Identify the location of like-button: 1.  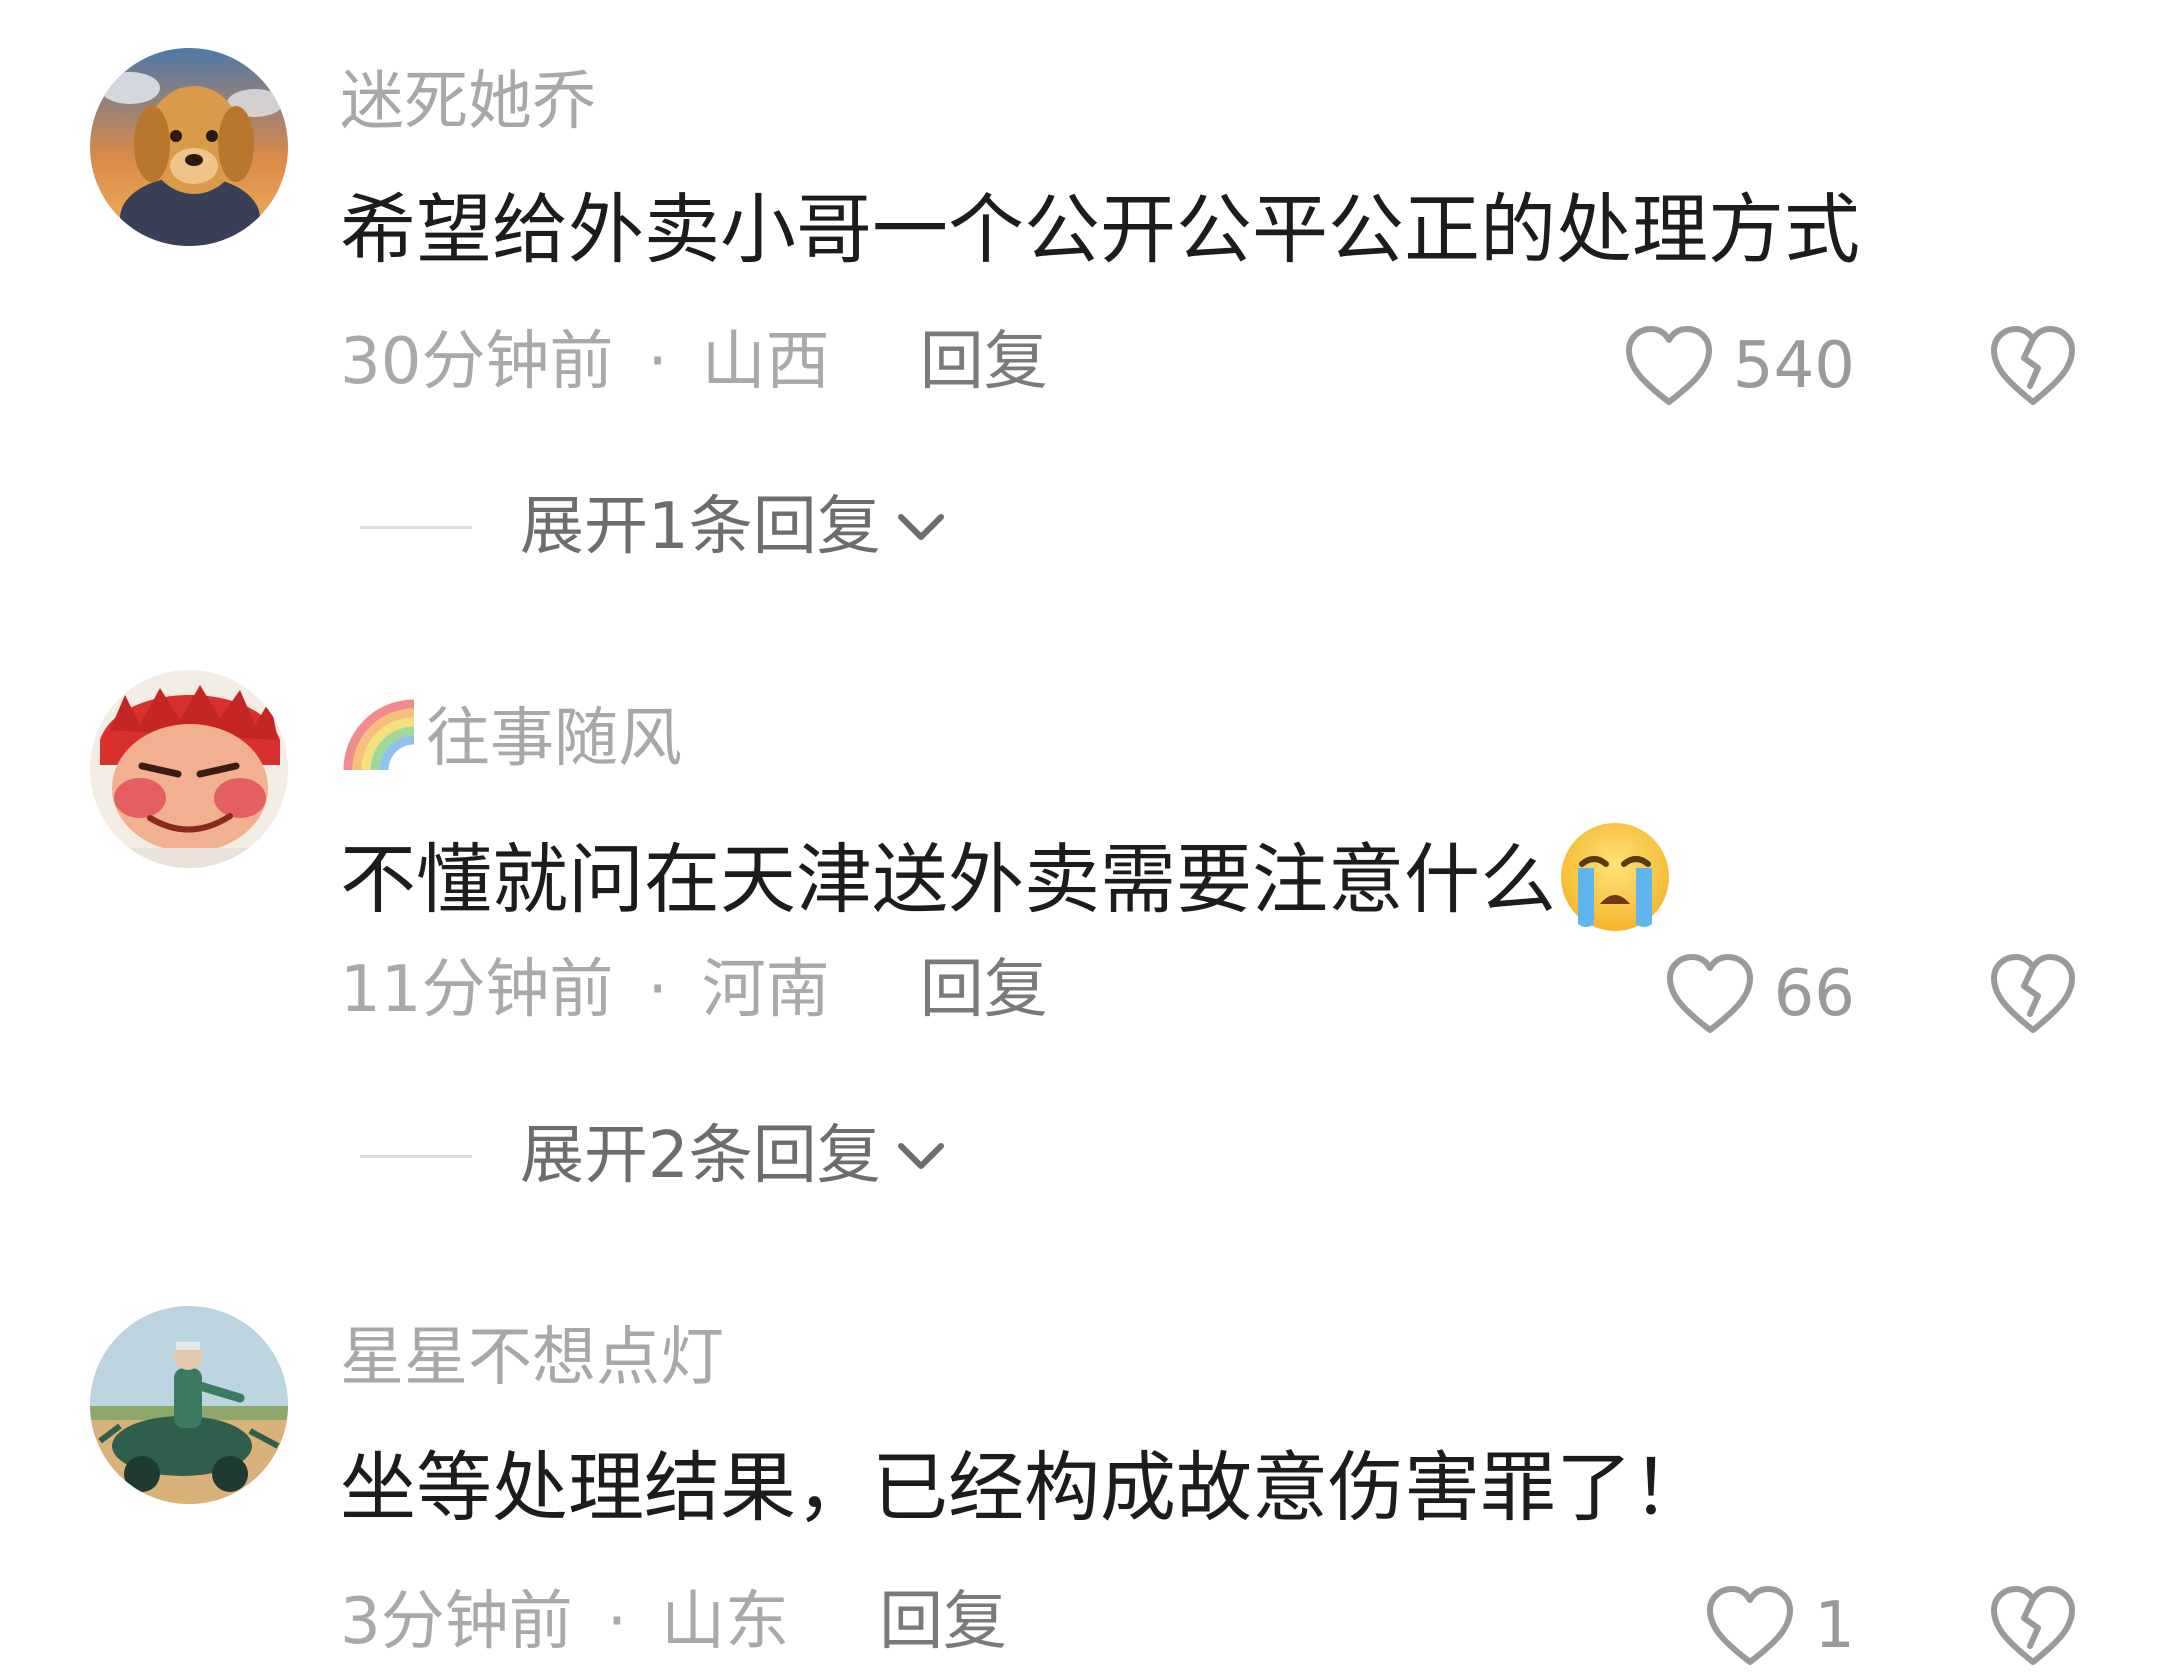
(1779, 1626).